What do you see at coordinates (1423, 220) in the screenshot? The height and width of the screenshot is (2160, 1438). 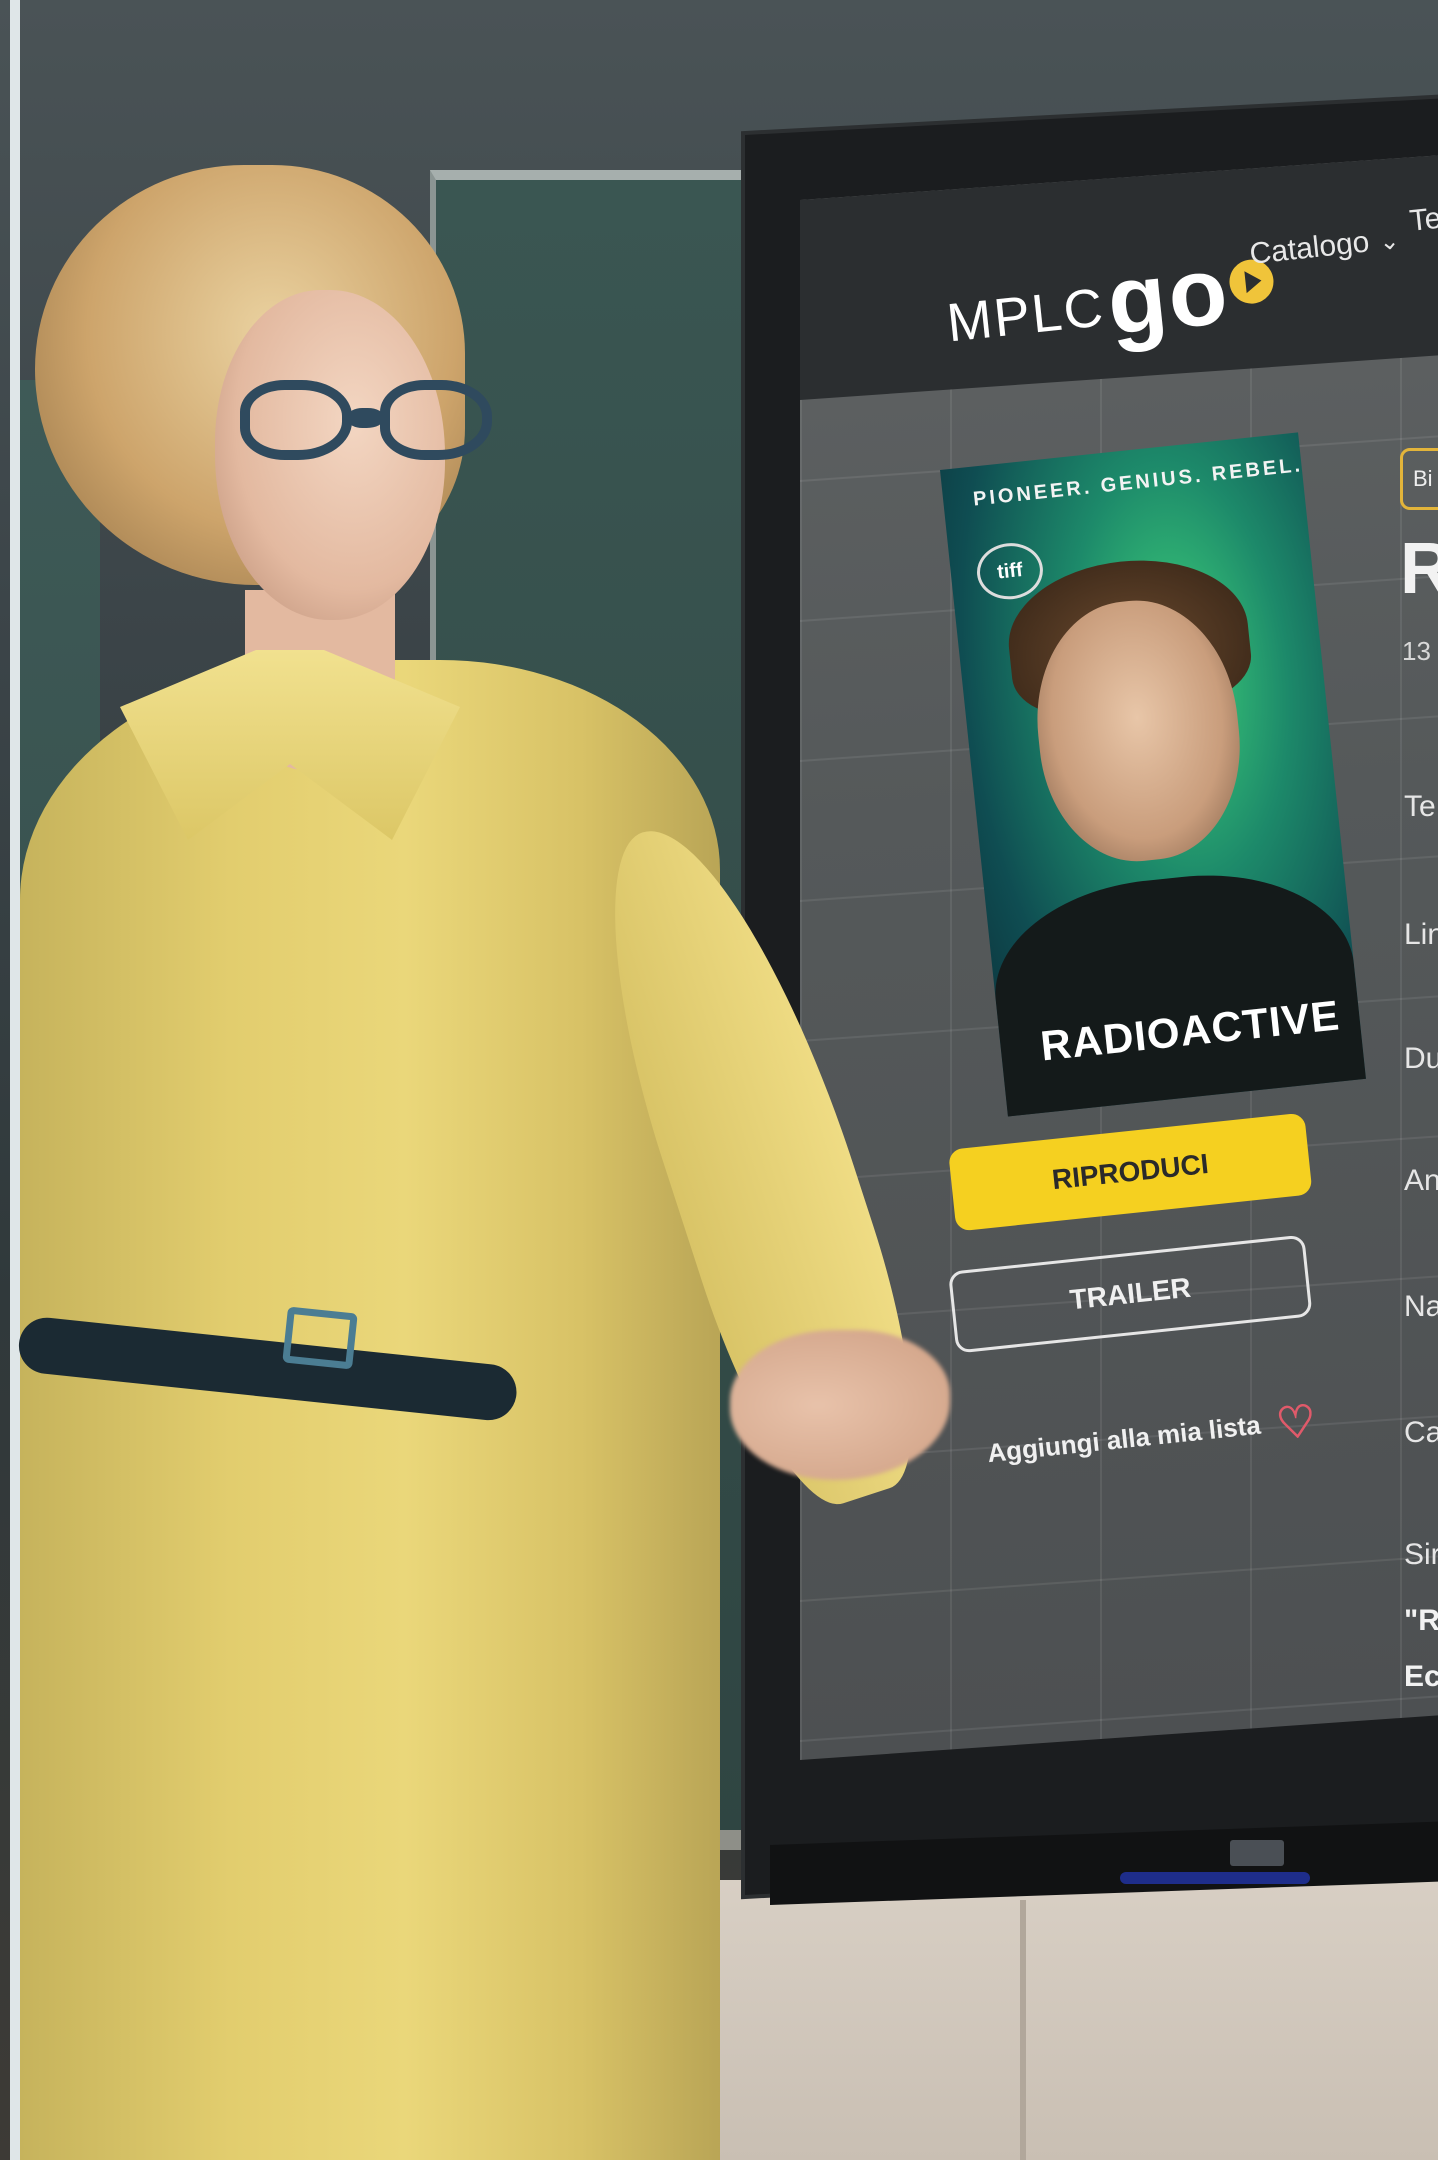 I see `nav-next-item: Te` at bounding box center [1423, 220].